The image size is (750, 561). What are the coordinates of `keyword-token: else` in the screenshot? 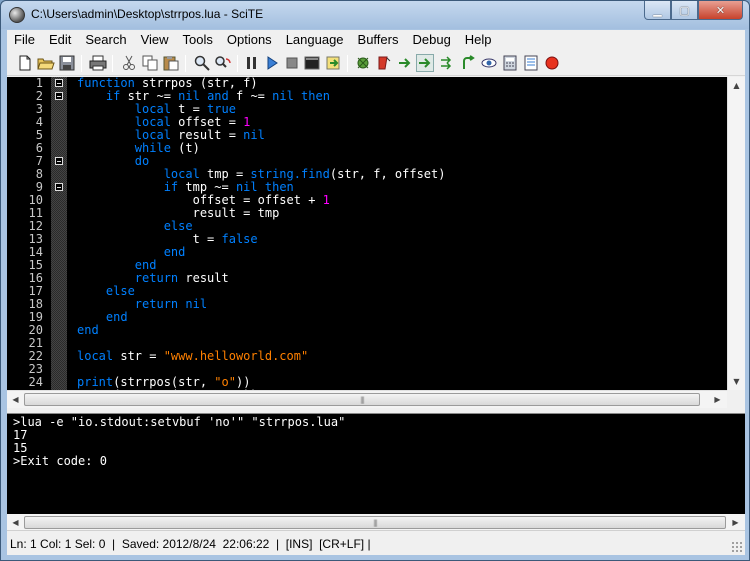 It's located at (120, 291).